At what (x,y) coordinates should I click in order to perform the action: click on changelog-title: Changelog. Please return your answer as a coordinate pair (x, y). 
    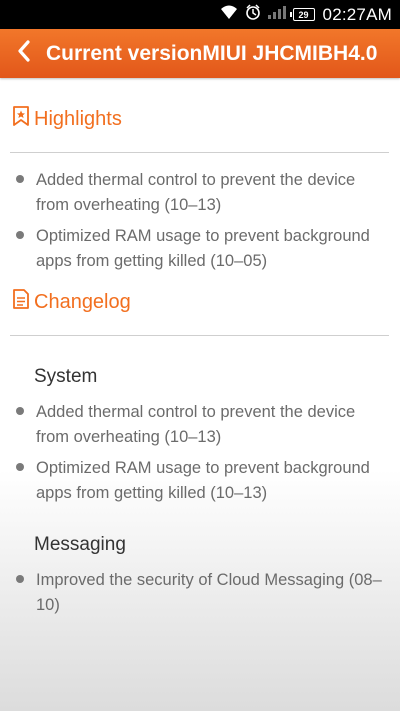
    Looking at the image, I should click on (82, 301).